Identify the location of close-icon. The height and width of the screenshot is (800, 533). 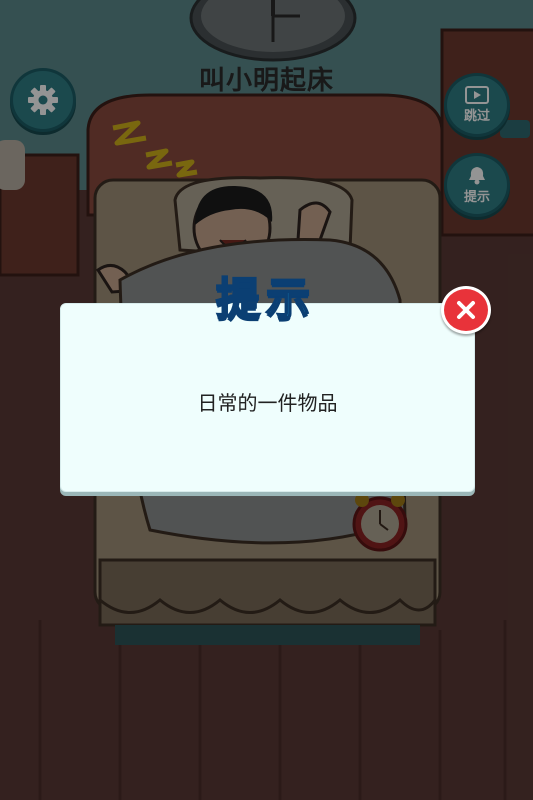
(466, 310).